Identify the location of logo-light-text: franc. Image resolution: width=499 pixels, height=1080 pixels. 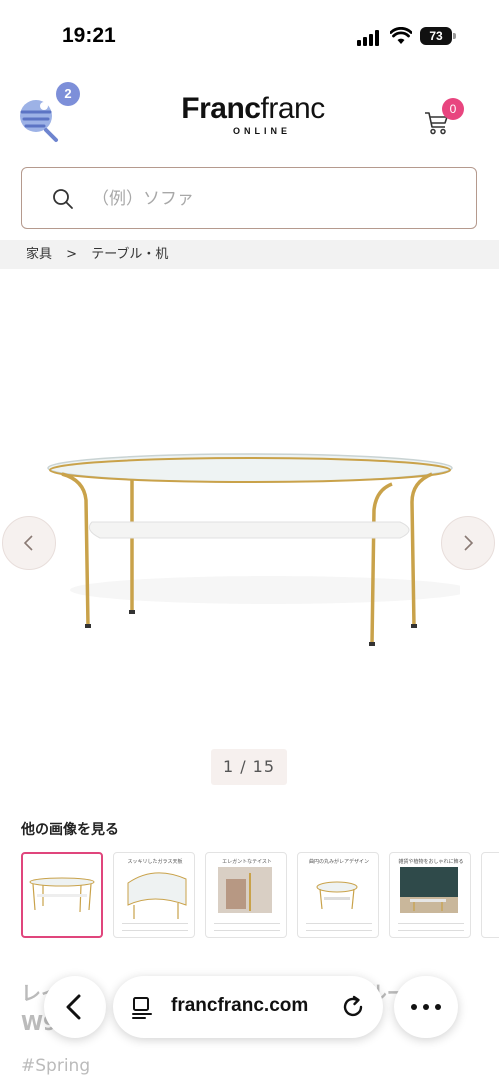
(293, 108).